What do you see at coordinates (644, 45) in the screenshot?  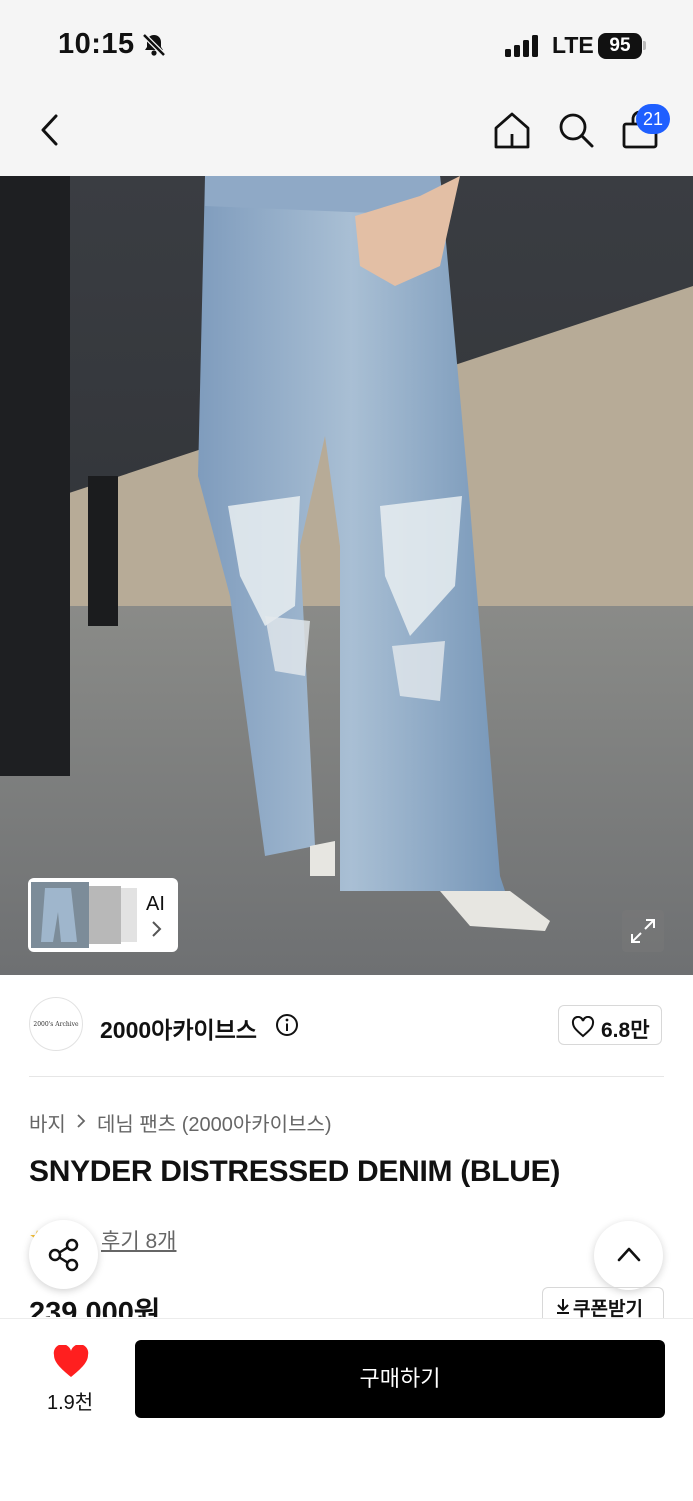 I see `battery-tip` at bounding box center [644, 45].